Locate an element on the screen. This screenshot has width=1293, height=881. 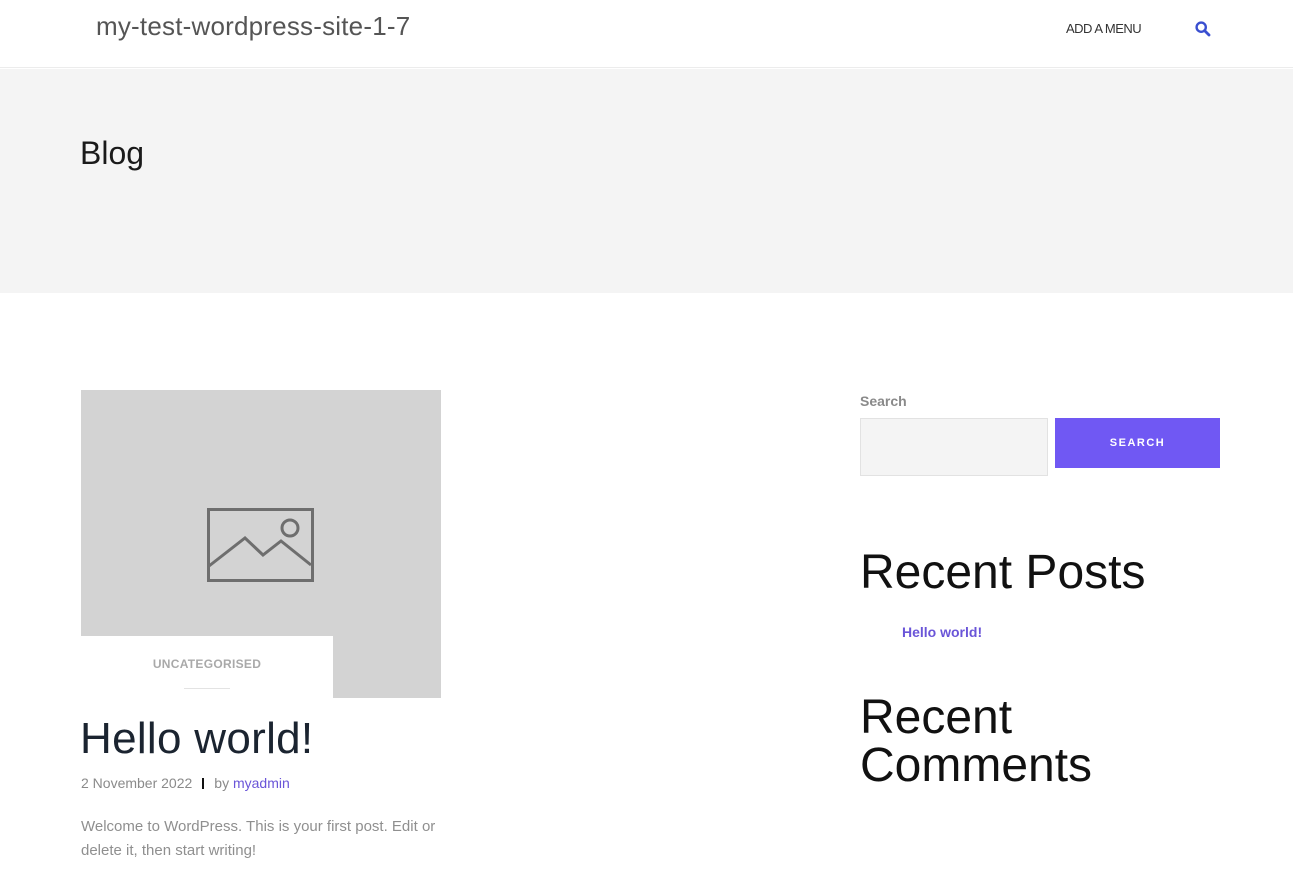
site-header: my-test-wordpress-site-1-7 ADD A MENU is located at coordinates (646, 34).